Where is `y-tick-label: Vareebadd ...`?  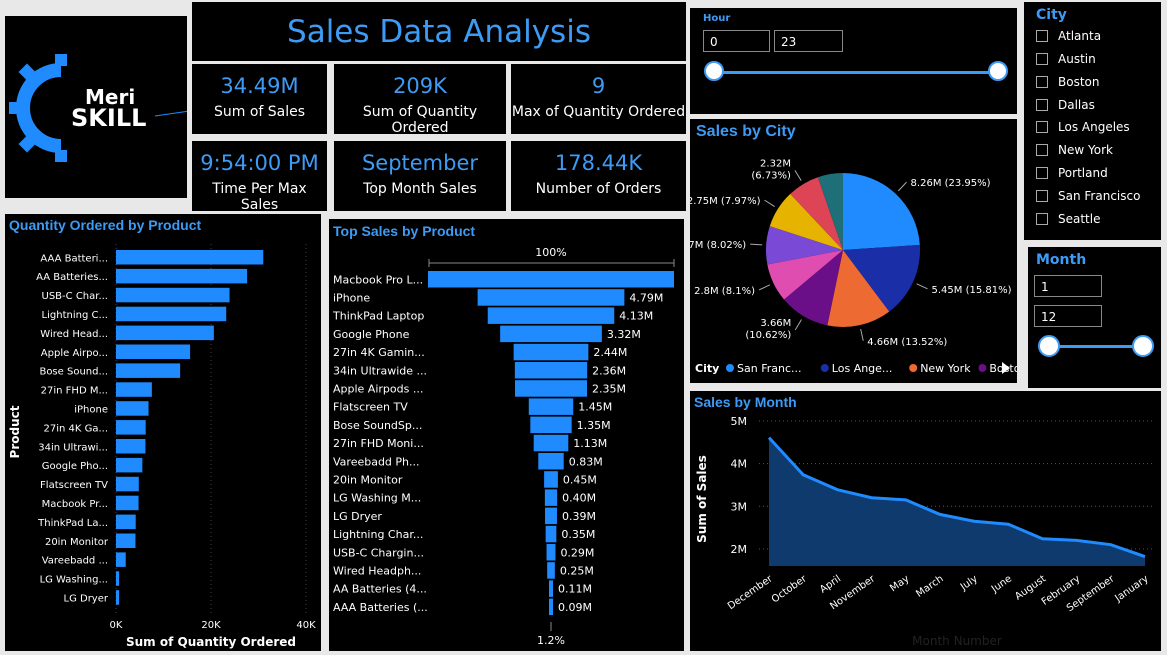 y-tick-label: Vareebadd ... is located at coordinates (75, 561).